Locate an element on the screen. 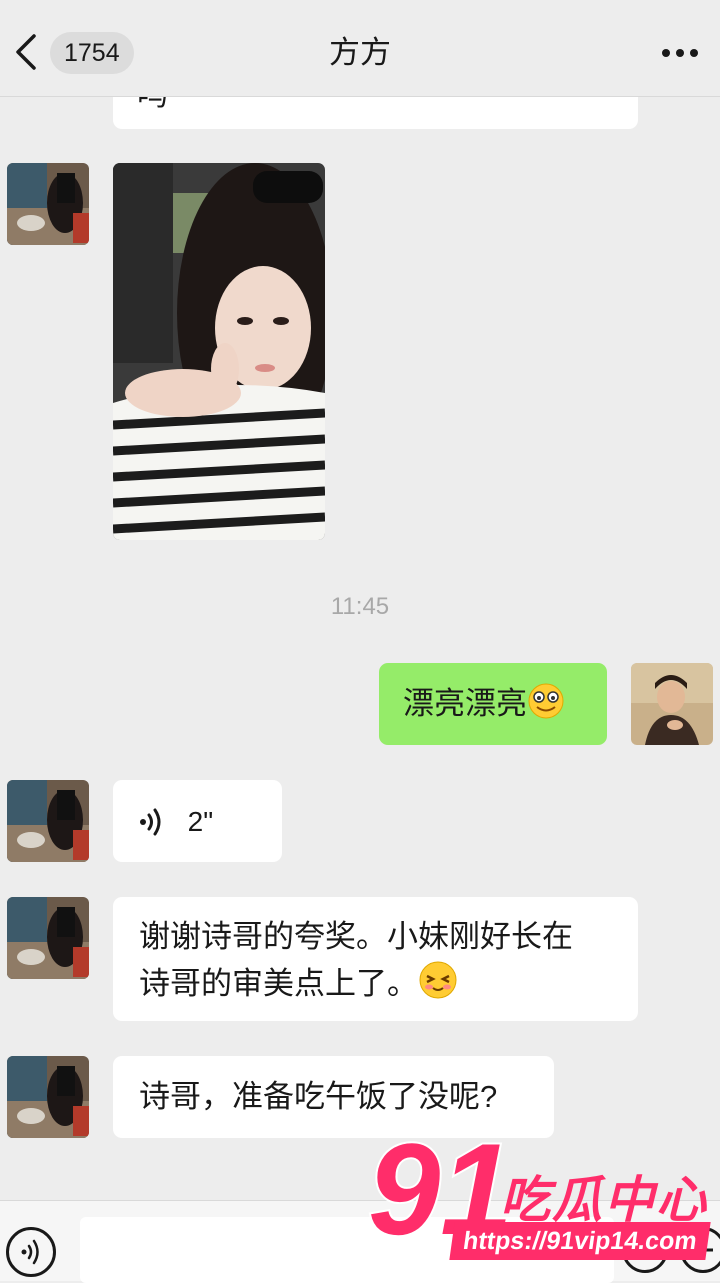 This screenshot has width=720, height=1283. watermark-url: https://91vip14.com is located at coordinates (580, 1241).